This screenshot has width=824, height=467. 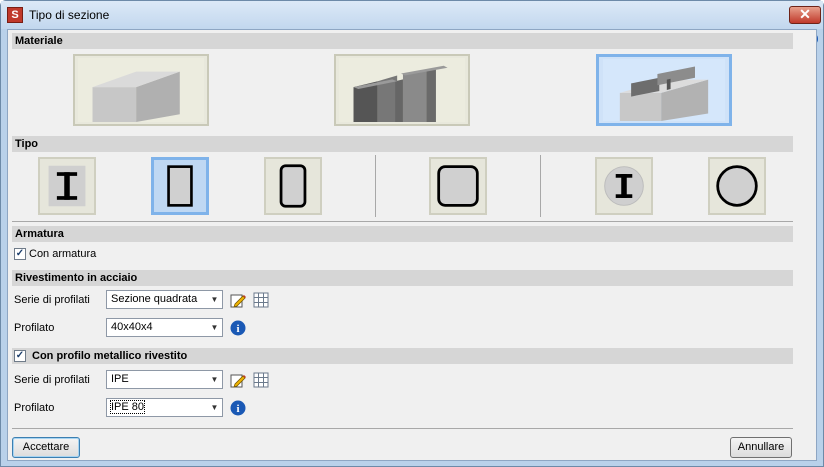 What do you see at coordinates (15, 15) in the screenshot?
I see `app-icon: S` at bounding box center [15, 15].